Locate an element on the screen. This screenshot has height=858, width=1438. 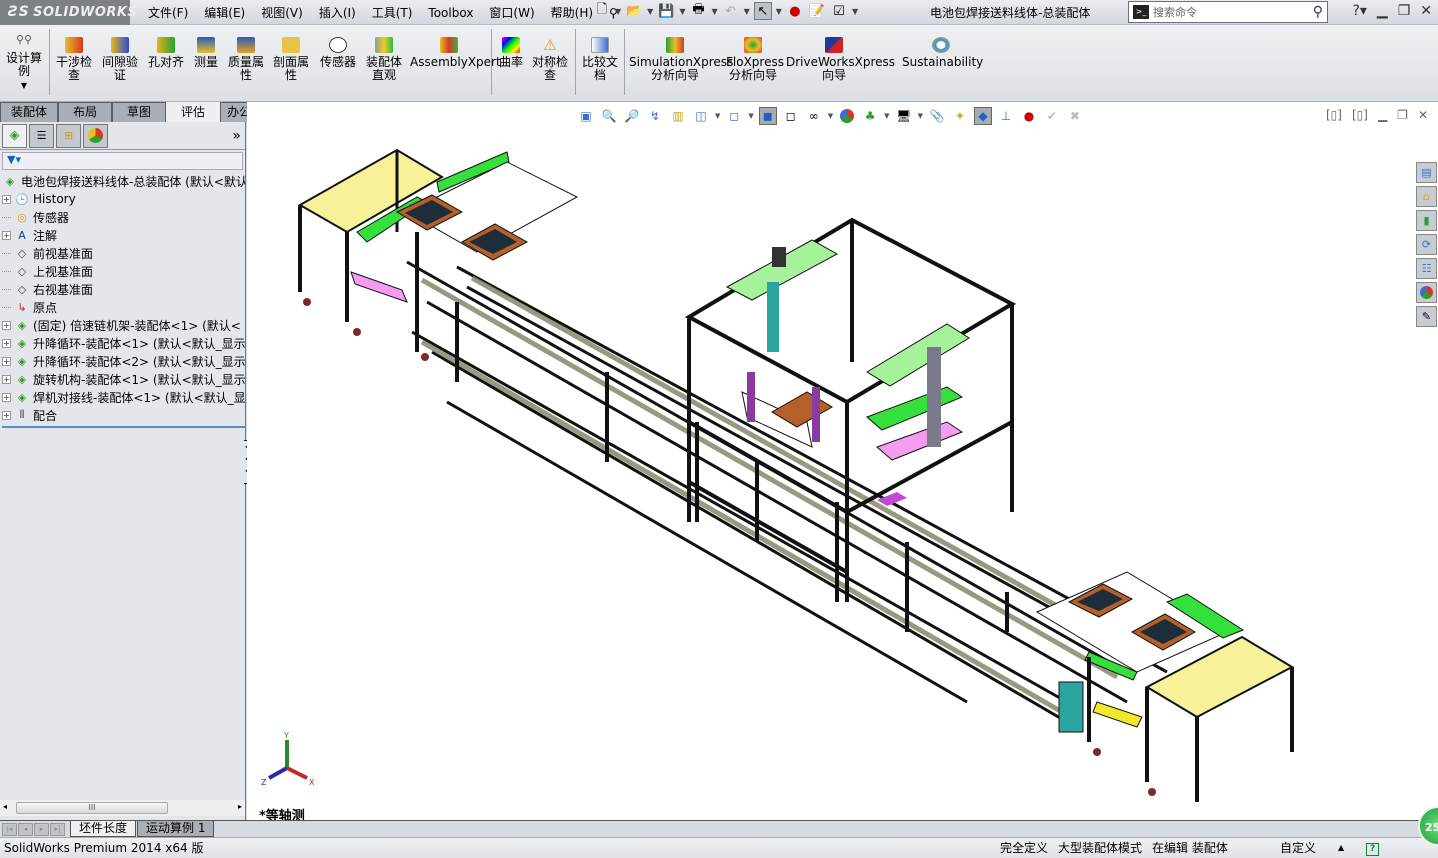
search-commands: >_ 搜索命令 ⚲ is located at coordinates (1228, 12).